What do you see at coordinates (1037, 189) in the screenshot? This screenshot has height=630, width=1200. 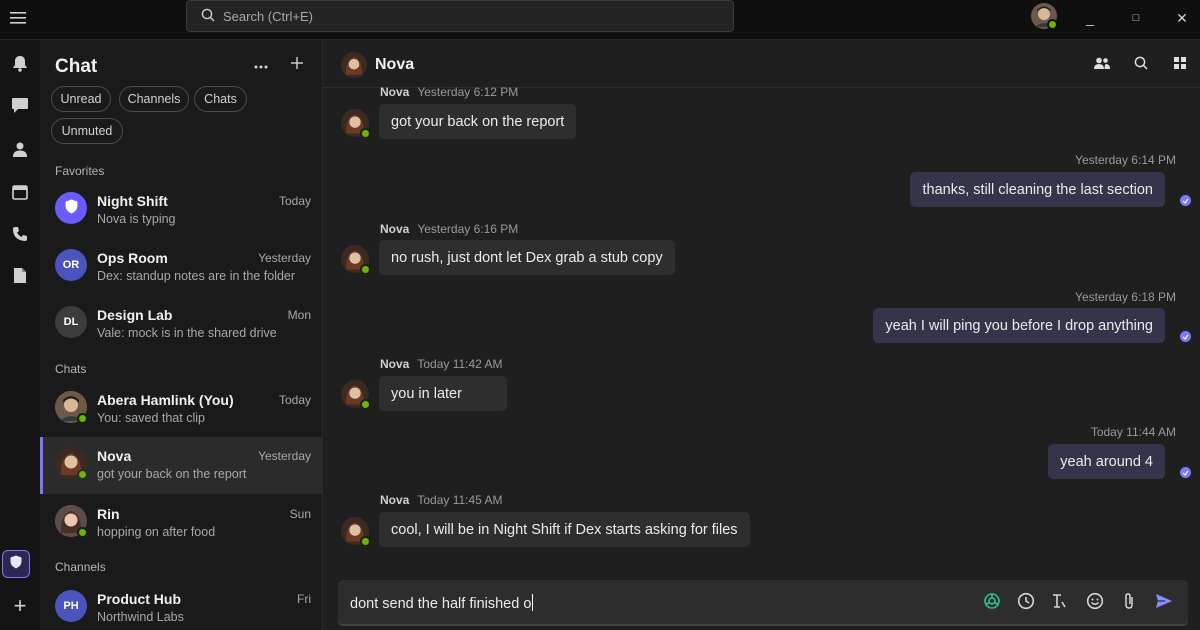 I see `message-bubble: thanks, still cleaning the last section` at bounding box center [1037, 189].